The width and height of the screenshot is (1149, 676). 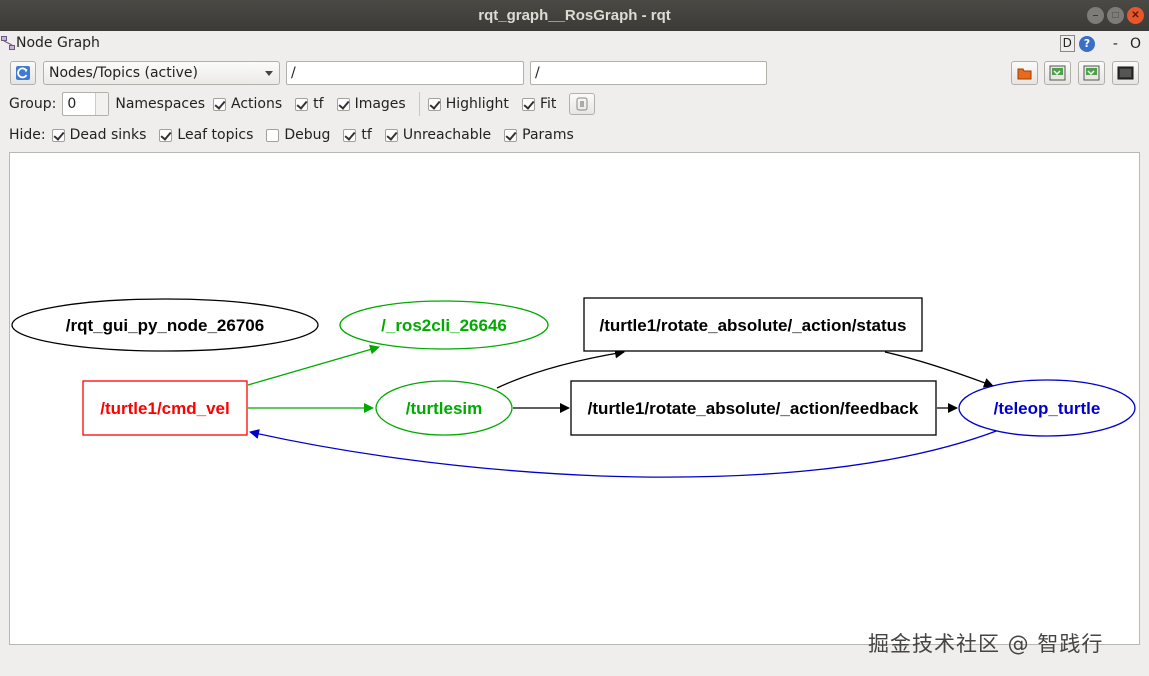 I want to click on window-title: rqt_graph__RosGraph - rqt, so click(x=574, y=15).